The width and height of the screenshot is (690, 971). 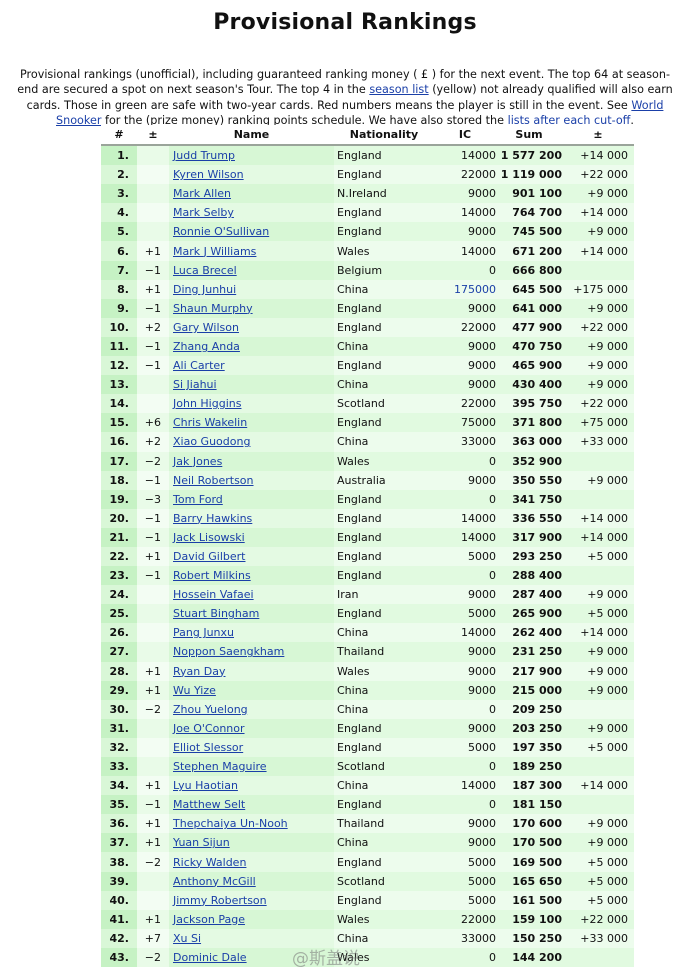 What do you see at coordinates (228, 651) in the screenshot?
I see `player-link: Noppon Saengkham` at bounding box center [228, 651].